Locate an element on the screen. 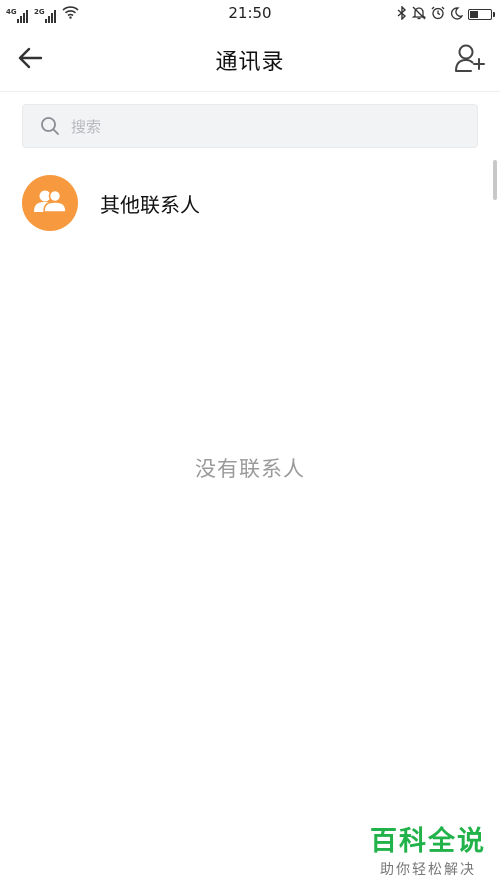 Image resolution: width=500 pixels, height=889 pixels. add-contact-button is located at coordinates (470, 60).